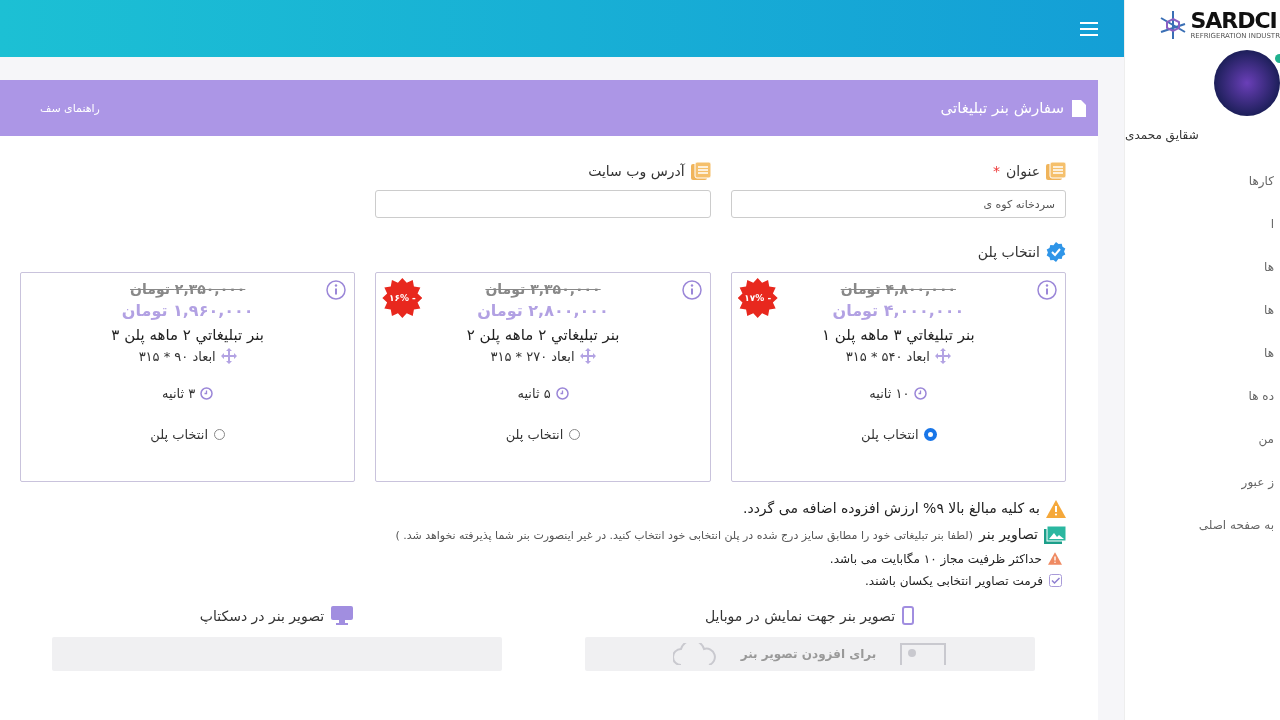 This screenshot has width=1280, height=720. I want to click on field-label: عنوان, so click(1023, 171).